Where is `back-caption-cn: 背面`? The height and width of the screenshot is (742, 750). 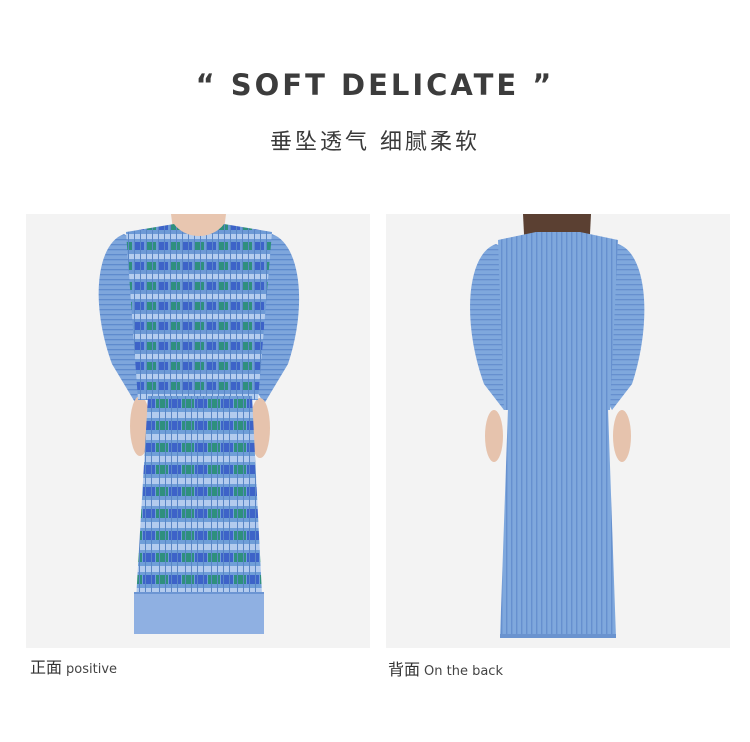
back-caption-cn: 背面 is located at coordinates (404, 669).